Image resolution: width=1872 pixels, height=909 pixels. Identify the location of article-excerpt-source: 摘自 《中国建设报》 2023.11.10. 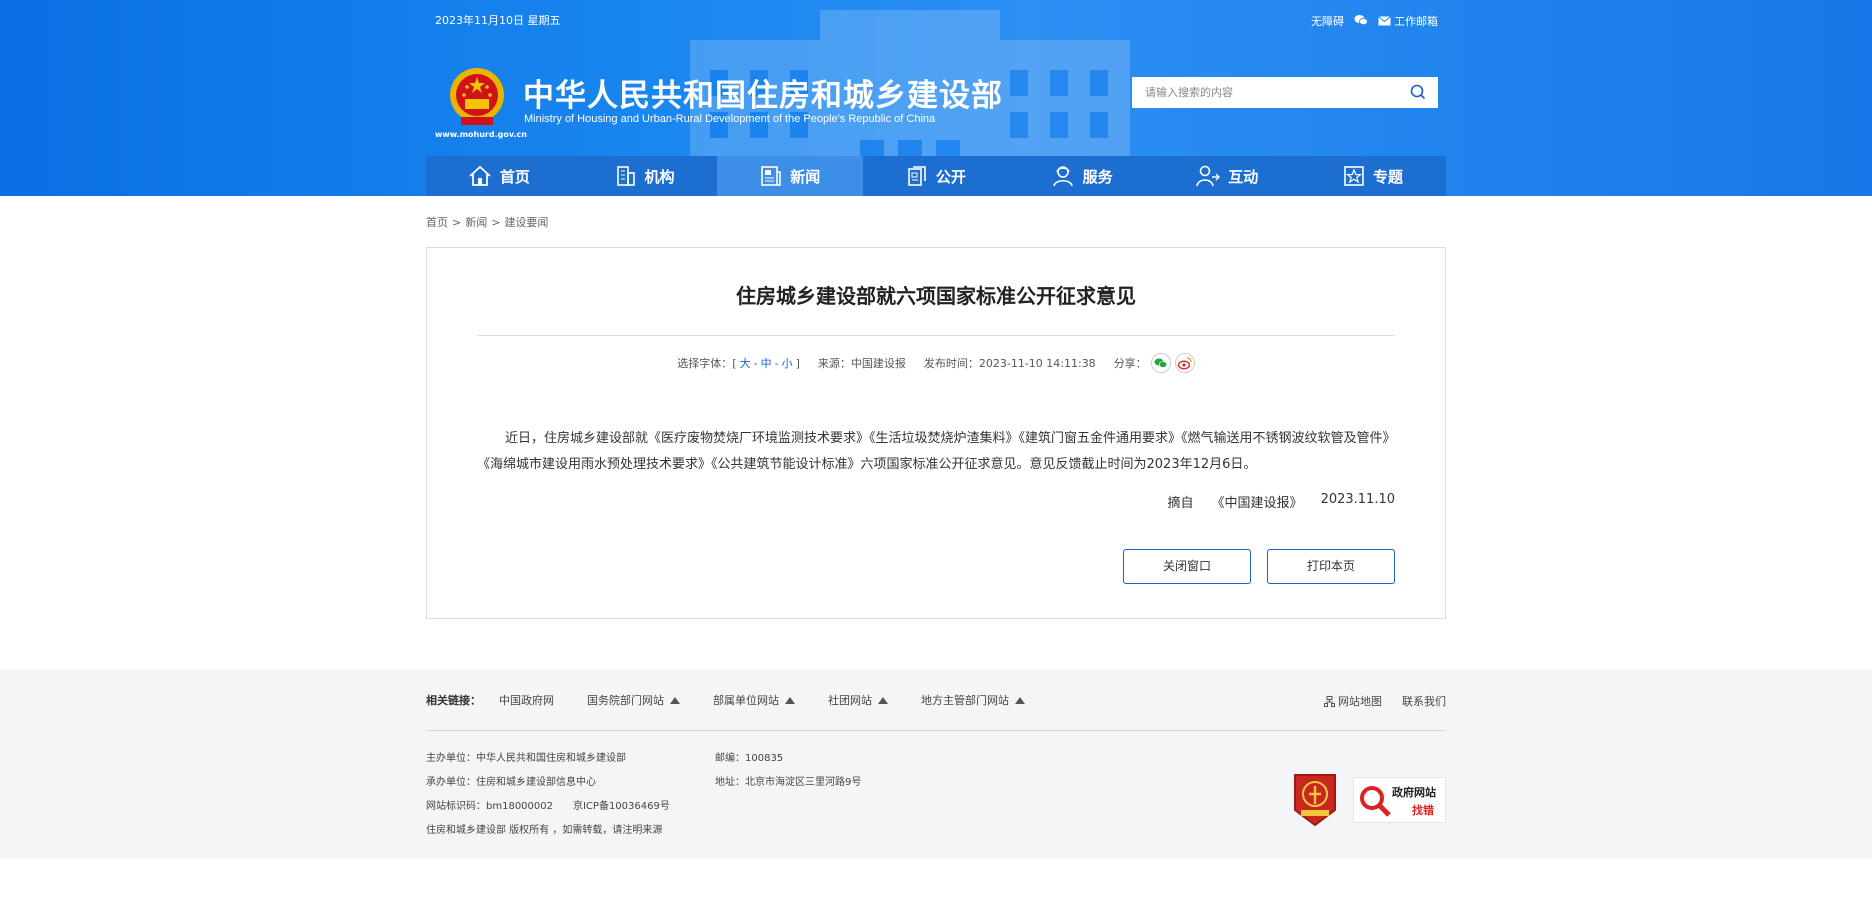
(1281, 501).